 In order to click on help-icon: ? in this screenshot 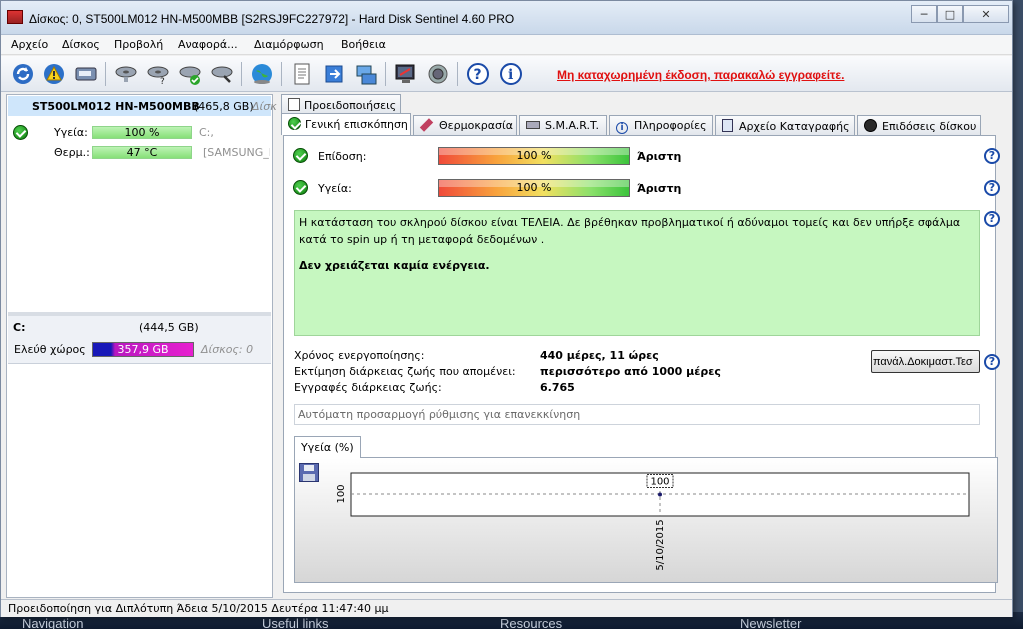, I will do `click(477, 73)`.